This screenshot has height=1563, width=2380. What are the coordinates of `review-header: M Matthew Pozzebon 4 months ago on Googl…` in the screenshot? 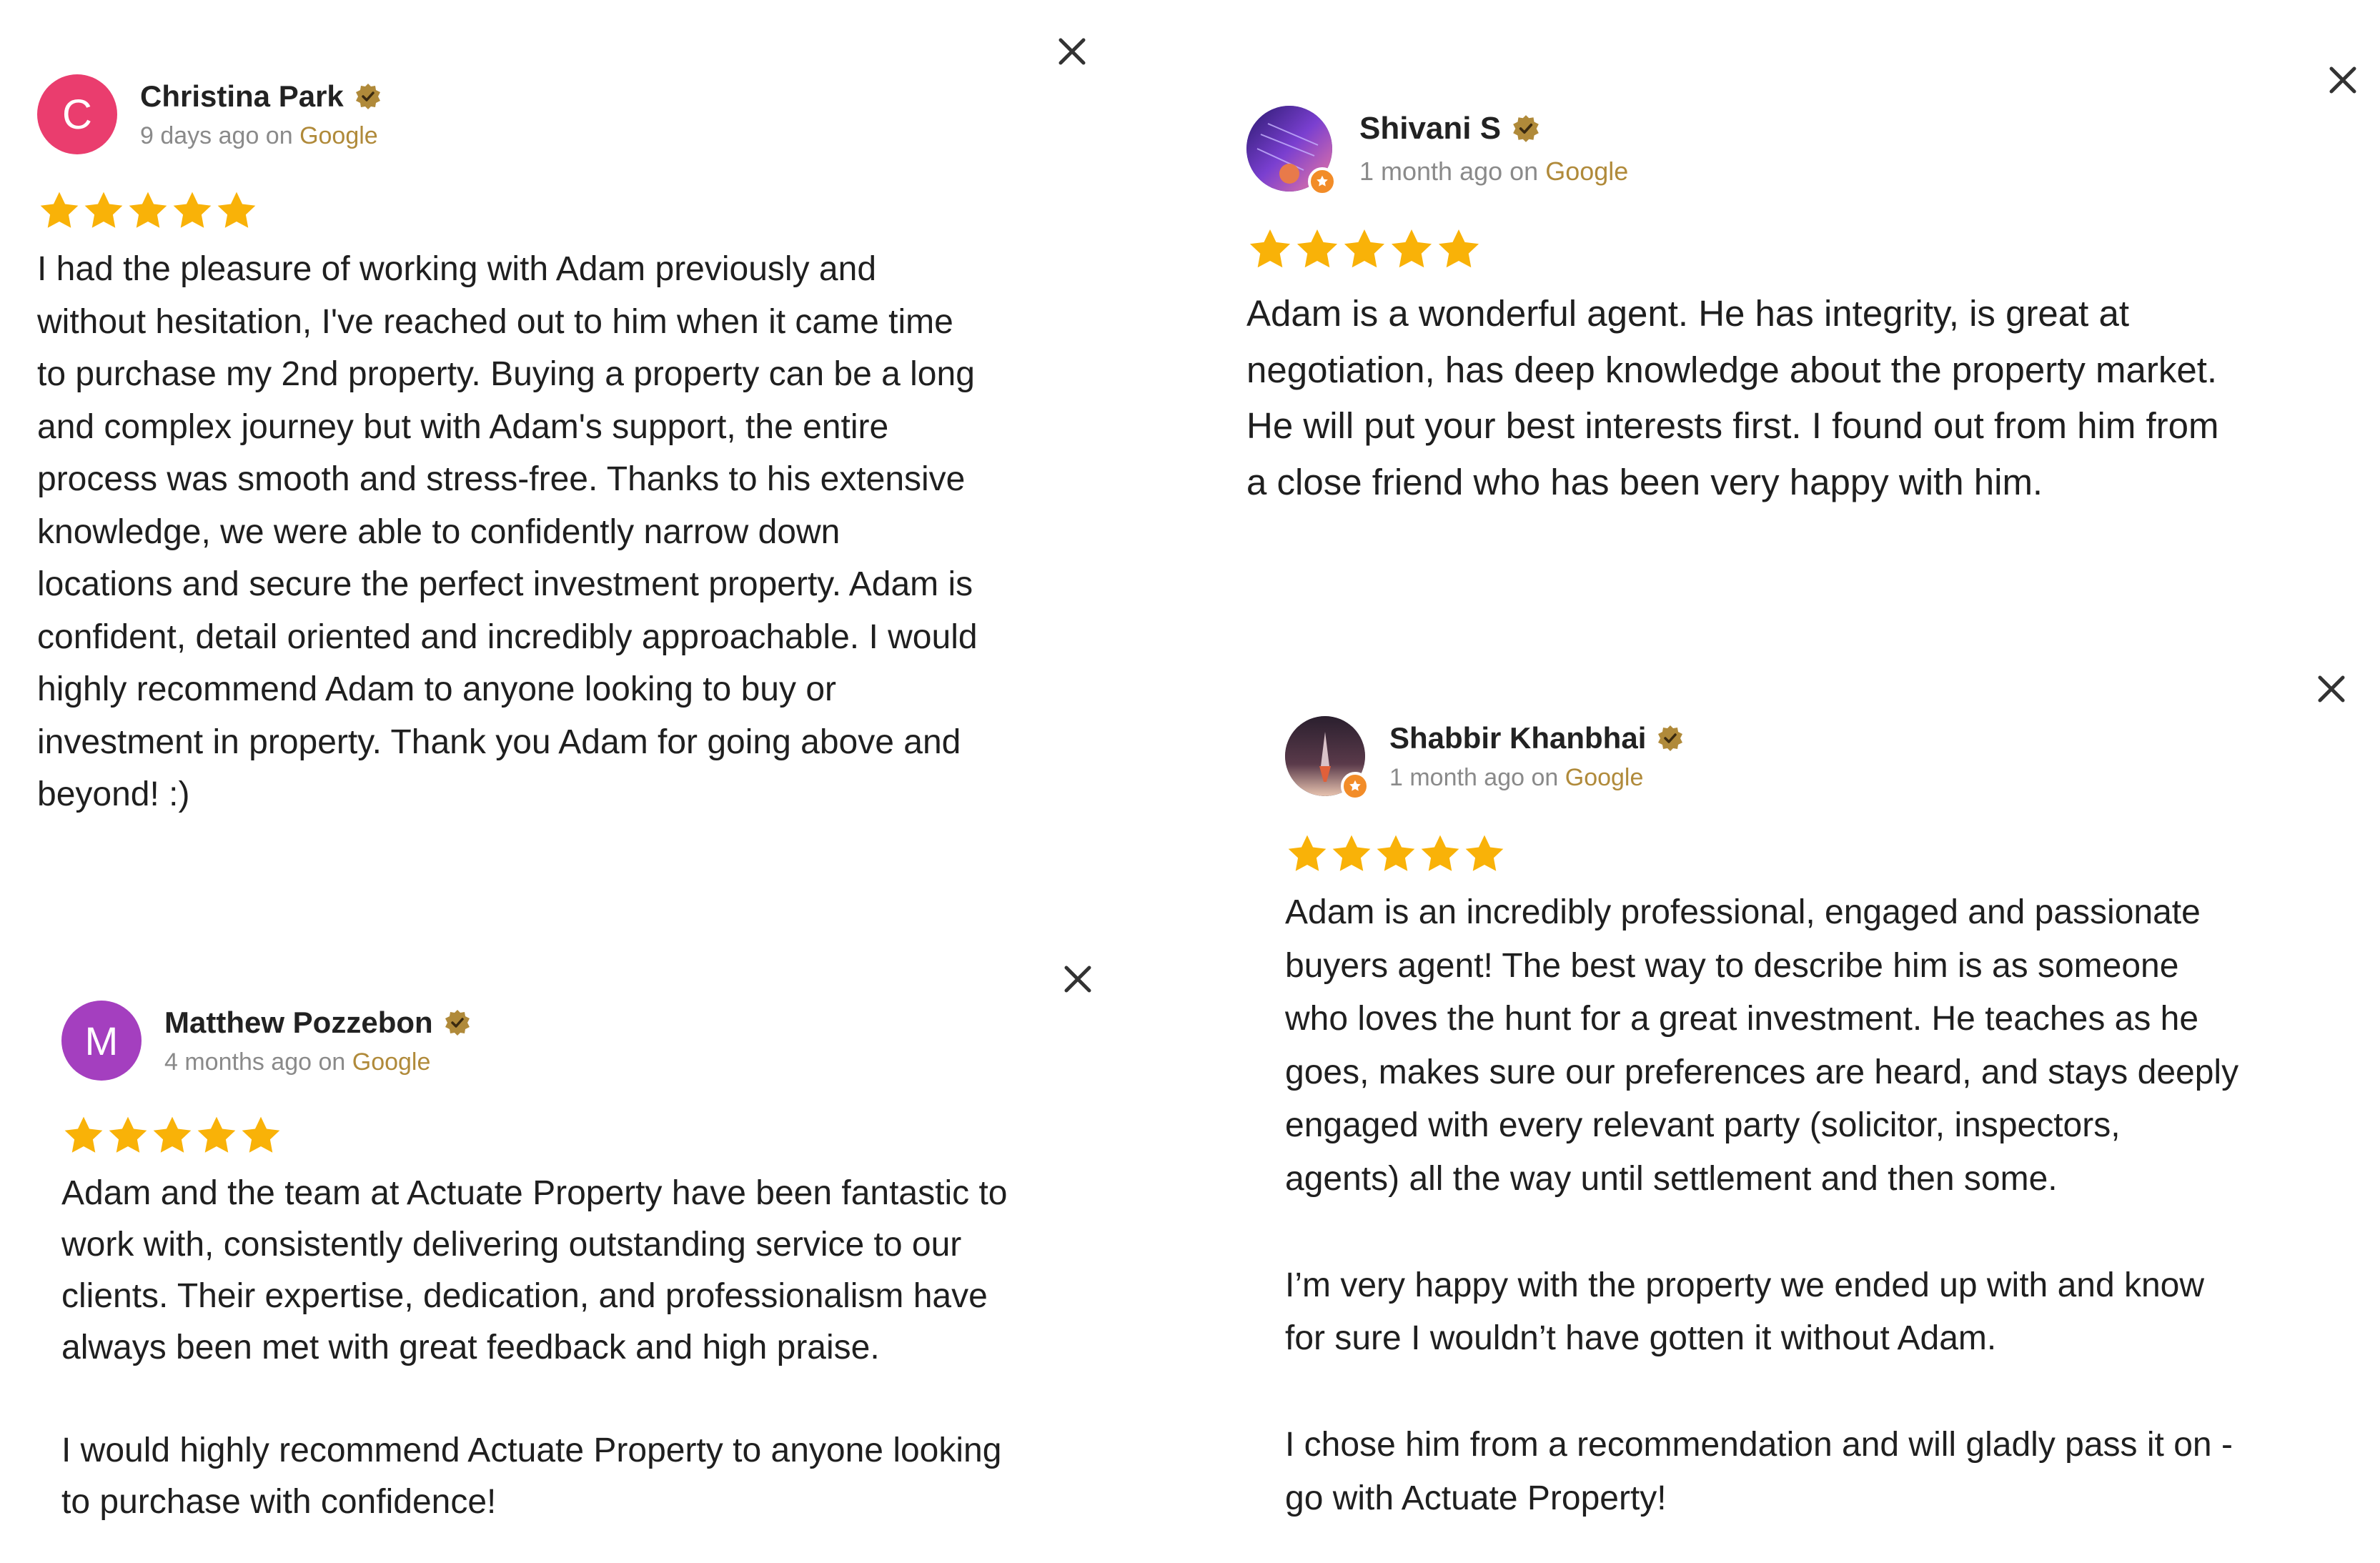 It's located at (266, 1041).